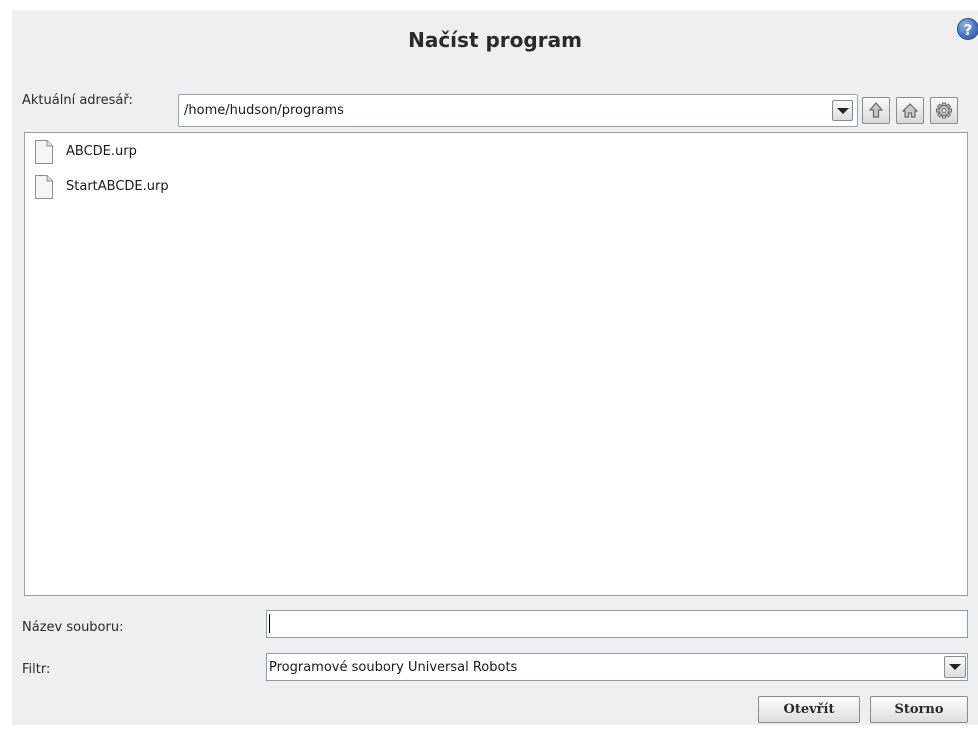  I want to click on open-button: Otevřít, so click(809, 709).